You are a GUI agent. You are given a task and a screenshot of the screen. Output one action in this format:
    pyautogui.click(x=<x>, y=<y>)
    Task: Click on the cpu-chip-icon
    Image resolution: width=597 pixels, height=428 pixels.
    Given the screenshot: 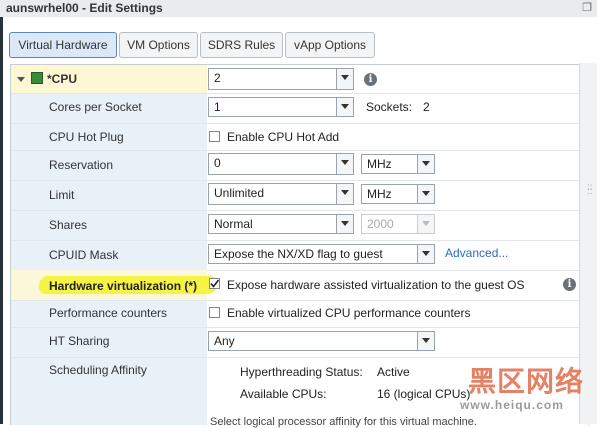 What is the action you would take?
    pyautogui.click(x=37, y=78)
    